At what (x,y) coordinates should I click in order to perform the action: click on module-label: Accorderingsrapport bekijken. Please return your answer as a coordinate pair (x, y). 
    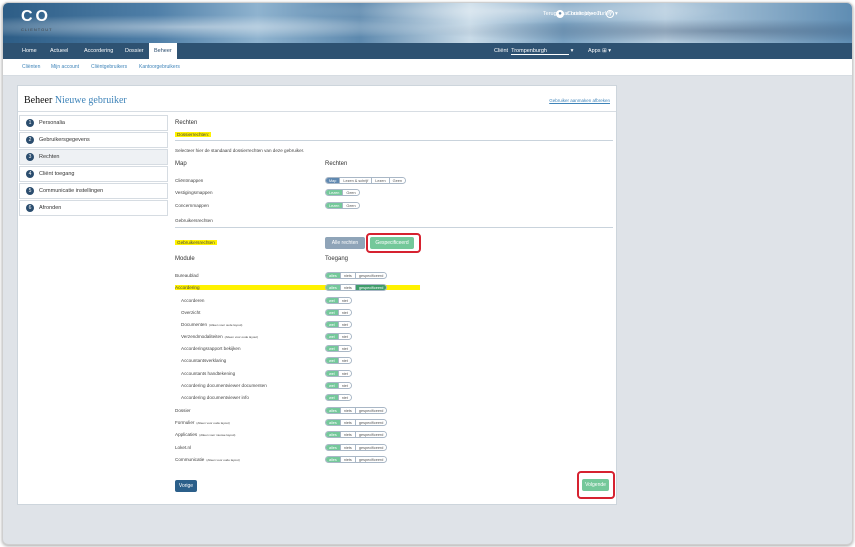
    Looking at the image, I should click on (211, 348).